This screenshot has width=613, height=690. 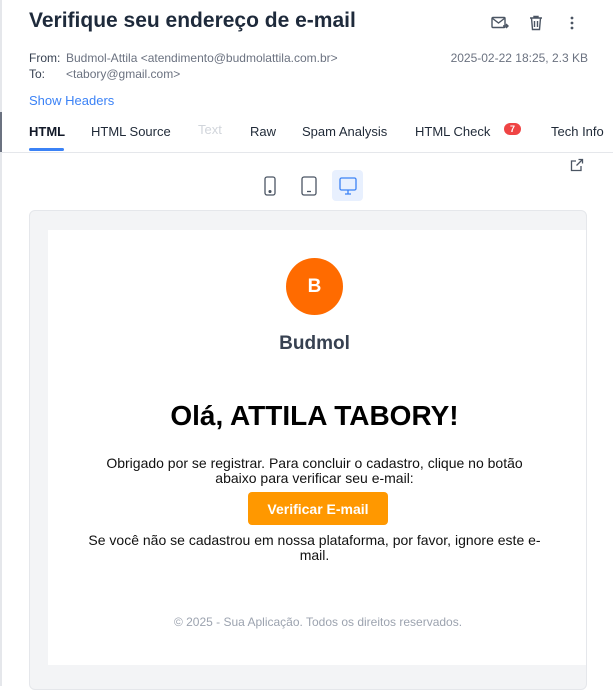 What do you see at coordinates (37, 74) in the screenshot?
I see `to-label: To:` at bounding box center [37, 74].